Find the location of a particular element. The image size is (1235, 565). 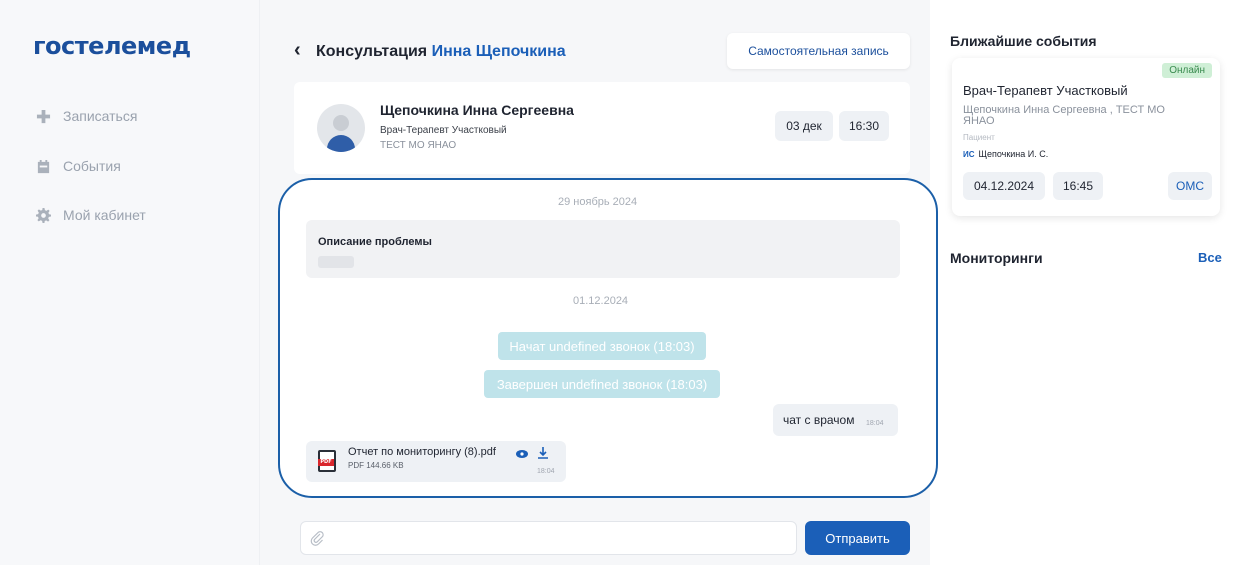

pdf-file-icon: PDF is located at coordinates (327, 461).